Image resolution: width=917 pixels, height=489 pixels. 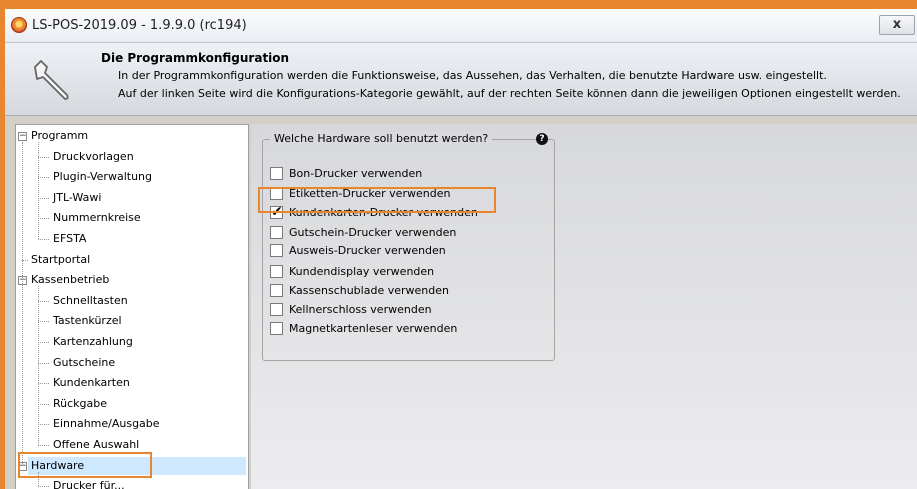 I want to click on hardware-option-label: Kundenkarten-Drucker verwenden, so click(x=383, y=212).